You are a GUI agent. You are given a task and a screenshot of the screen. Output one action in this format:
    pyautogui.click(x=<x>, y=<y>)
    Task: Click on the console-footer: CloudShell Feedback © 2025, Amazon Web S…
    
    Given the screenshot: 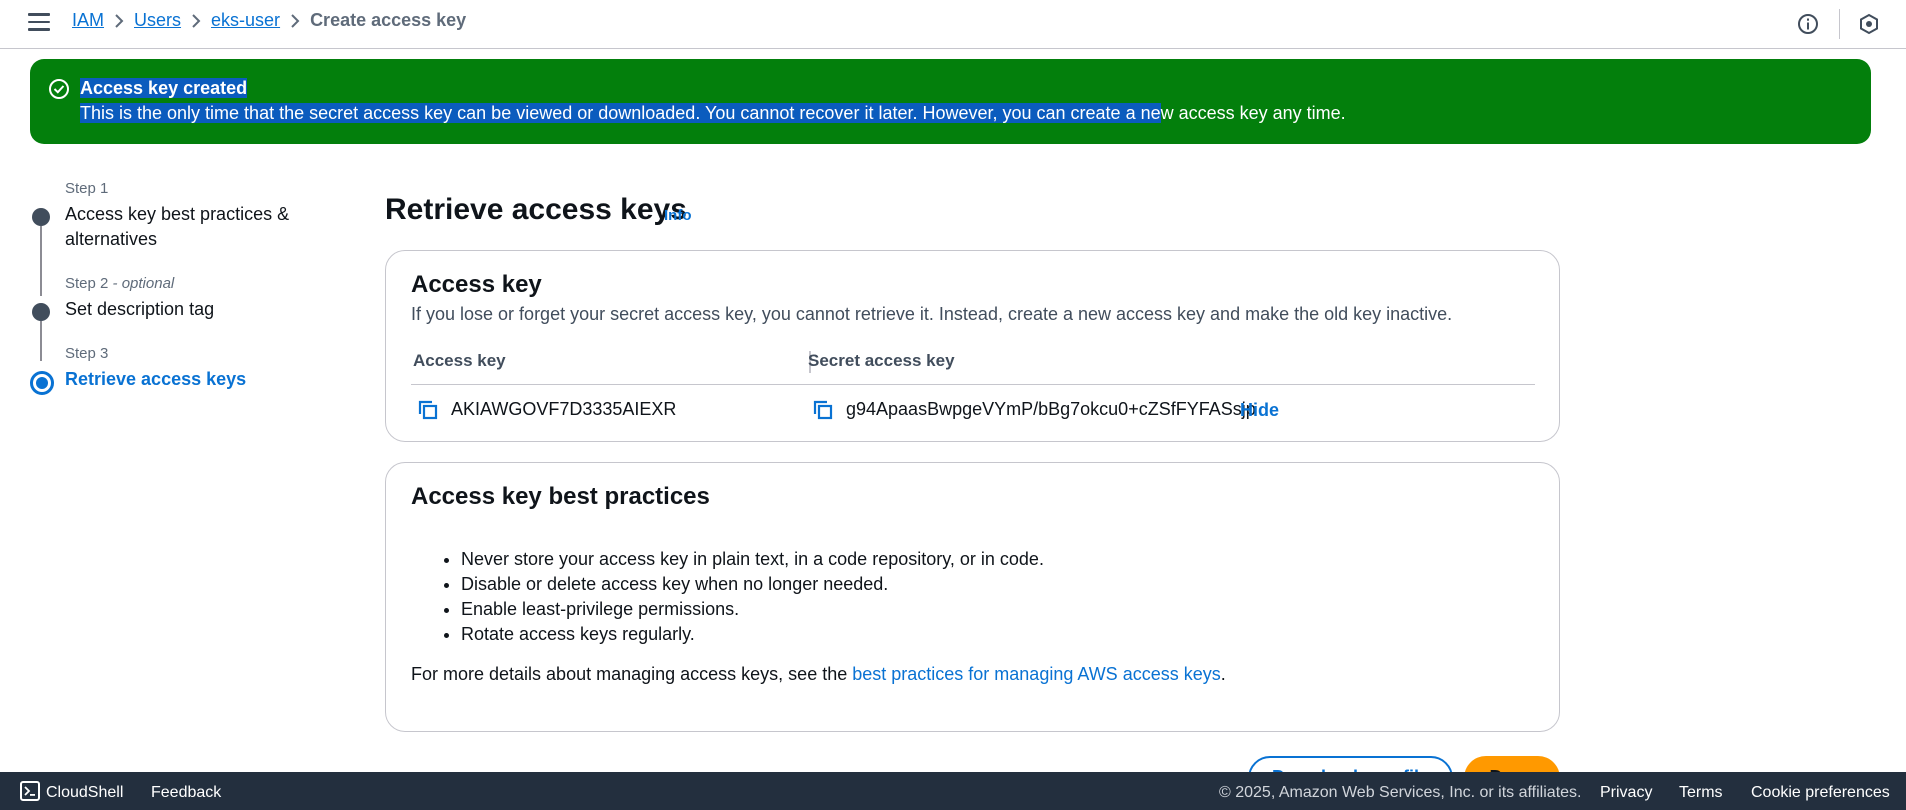 What is the action you would take?
    pyautogui.click(x=953, y=791)
    